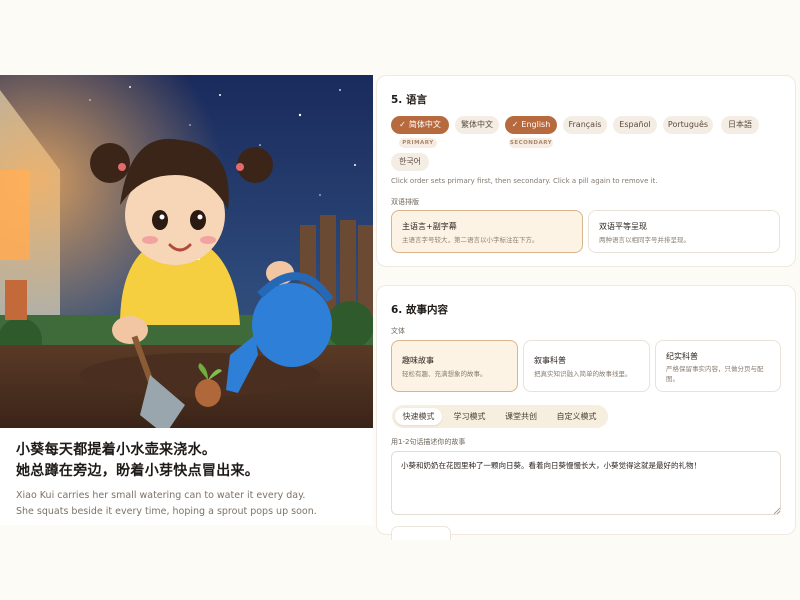 This screenshot has width=800, height=600. What do you see at coordinates (688, 125) in the screenshot?
I see `lang-pill-portuguese: Português` at bounding box center [688, 125].